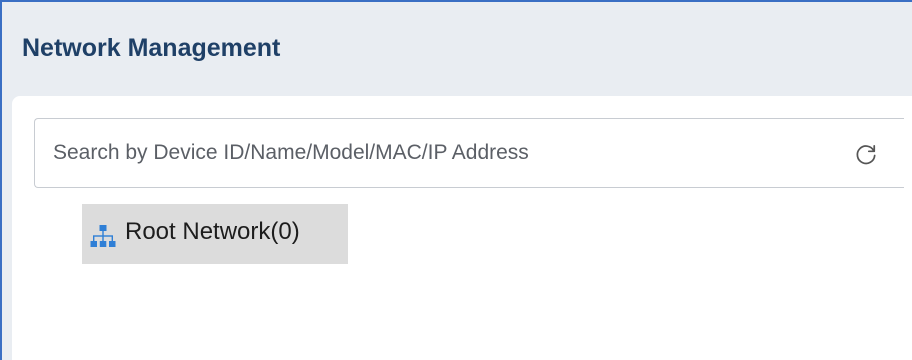 Image resolution: width=912 pixels, height=360 pixels. What do you see at coordinates (151, 48) in the screenshot?
I see `page-title: Network Management` at bounding box center [151, 48].